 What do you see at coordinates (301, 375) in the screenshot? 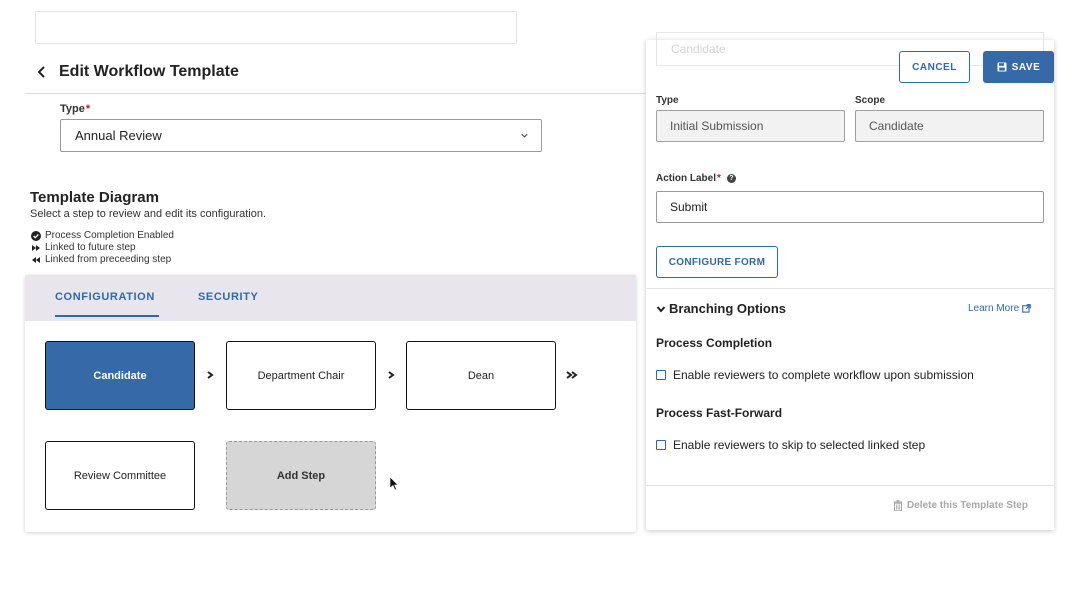
I see `step-department-chair: Department Chair` at bounding box center [301, 375].